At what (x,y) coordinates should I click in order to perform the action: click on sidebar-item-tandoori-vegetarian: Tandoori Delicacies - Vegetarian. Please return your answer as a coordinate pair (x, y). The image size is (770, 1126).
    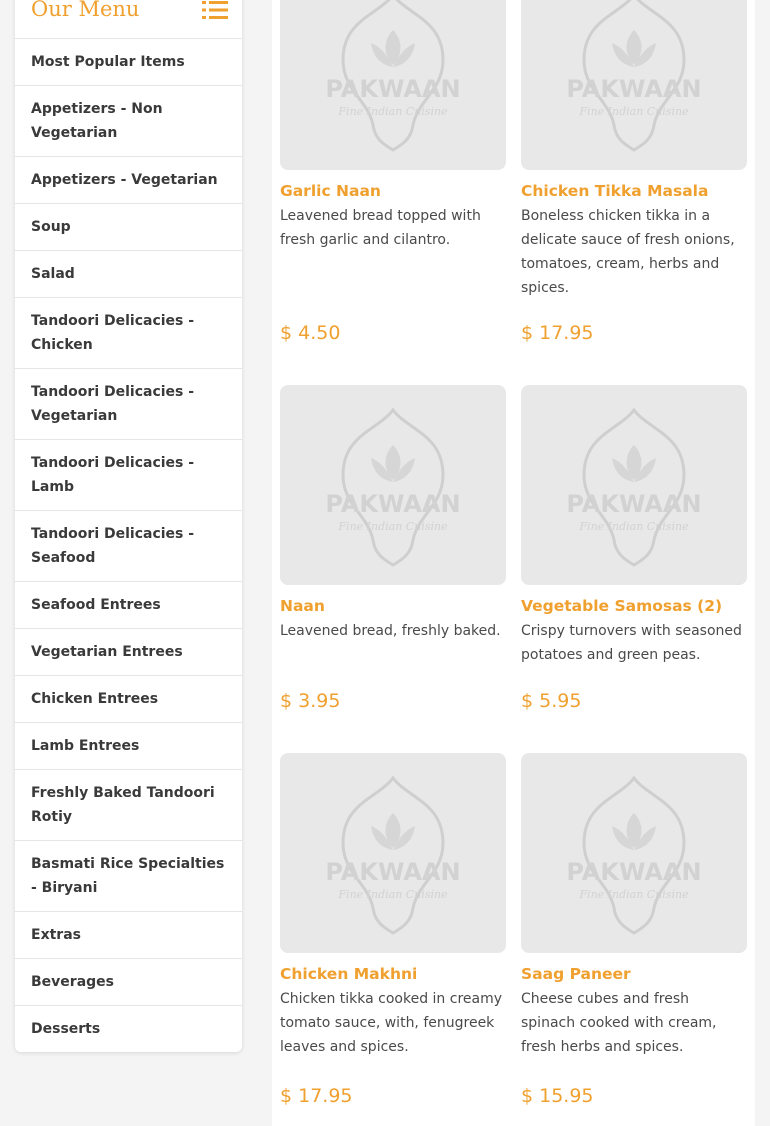
    Looking at the image, I should click on (128, 404).